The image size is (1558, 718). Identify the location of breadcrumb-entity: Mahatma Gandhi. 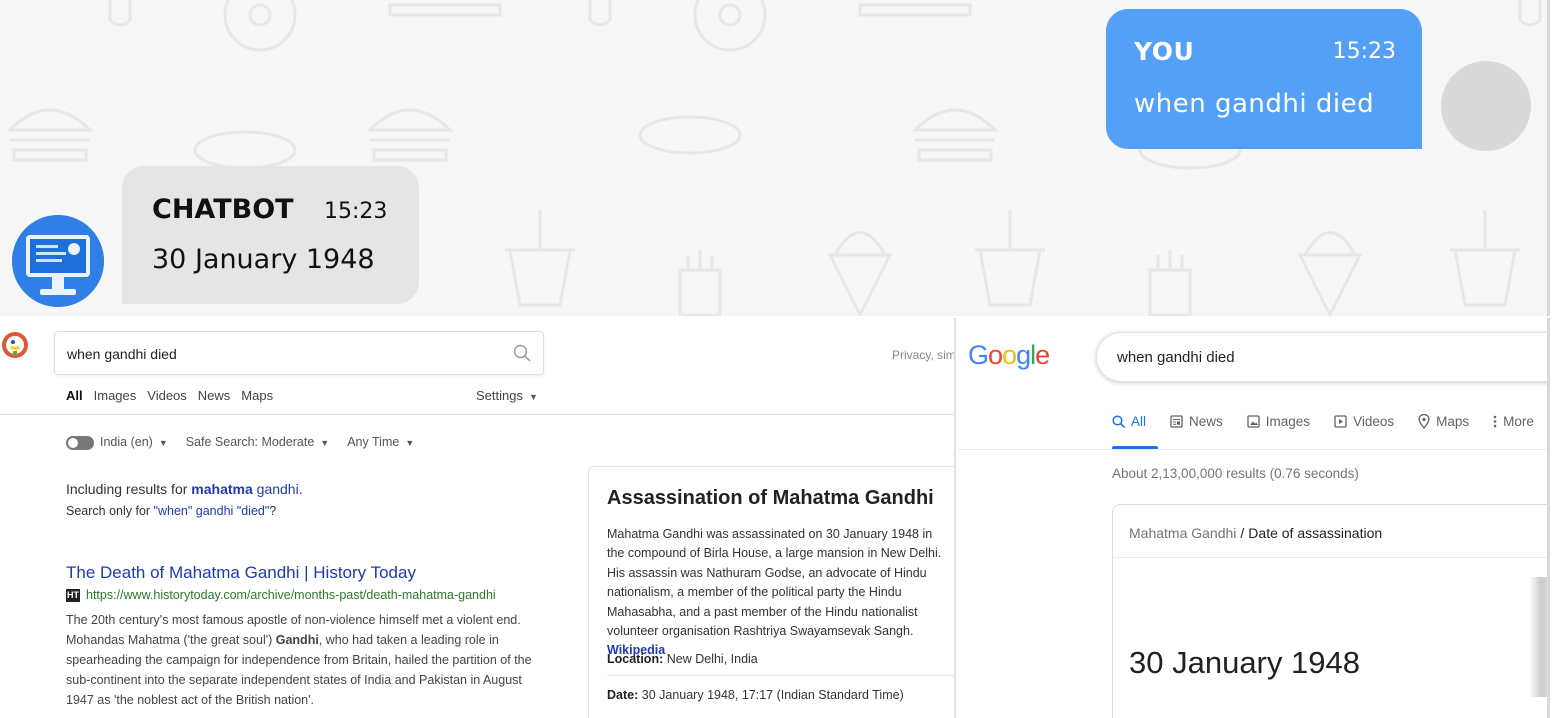
(1182, 533).